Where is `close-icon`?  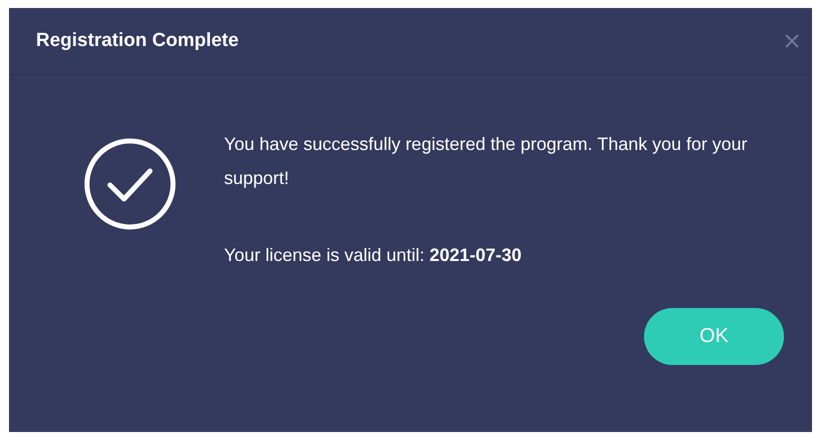
close-icon is located at coordinates (792, 41).